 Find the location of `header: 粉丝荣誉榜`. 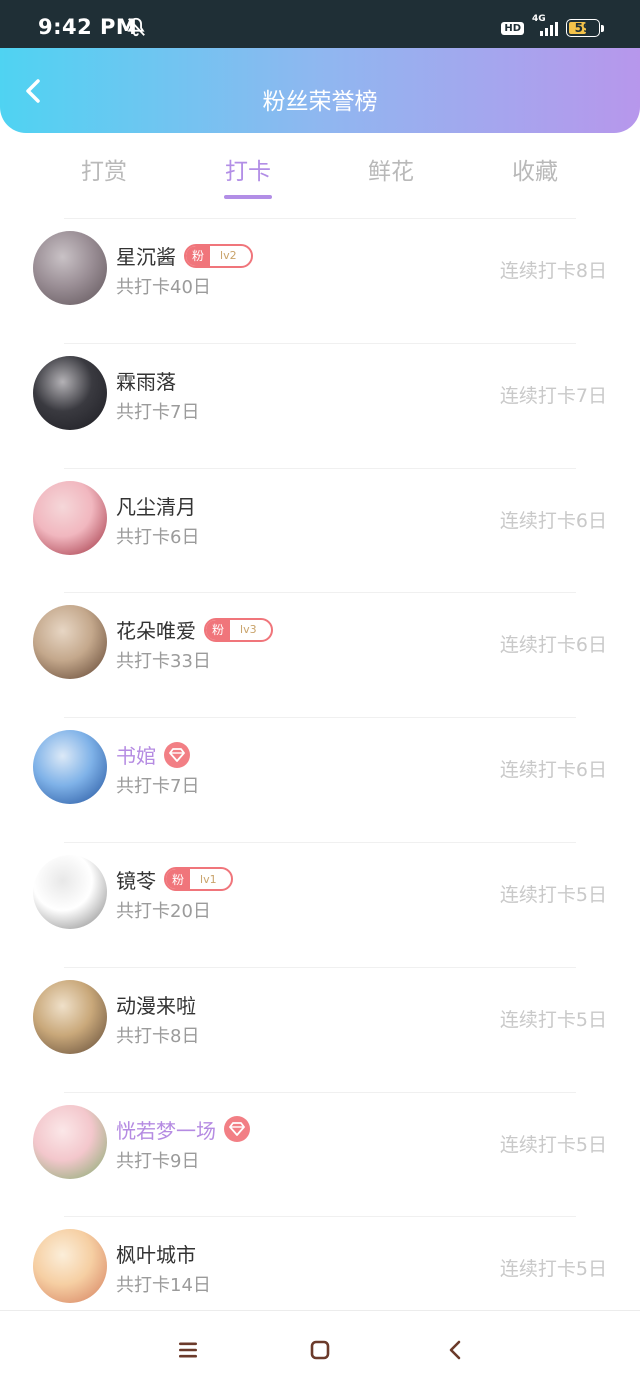

header: 粉丝荣誉榜 is located at coordinates (320, 90).